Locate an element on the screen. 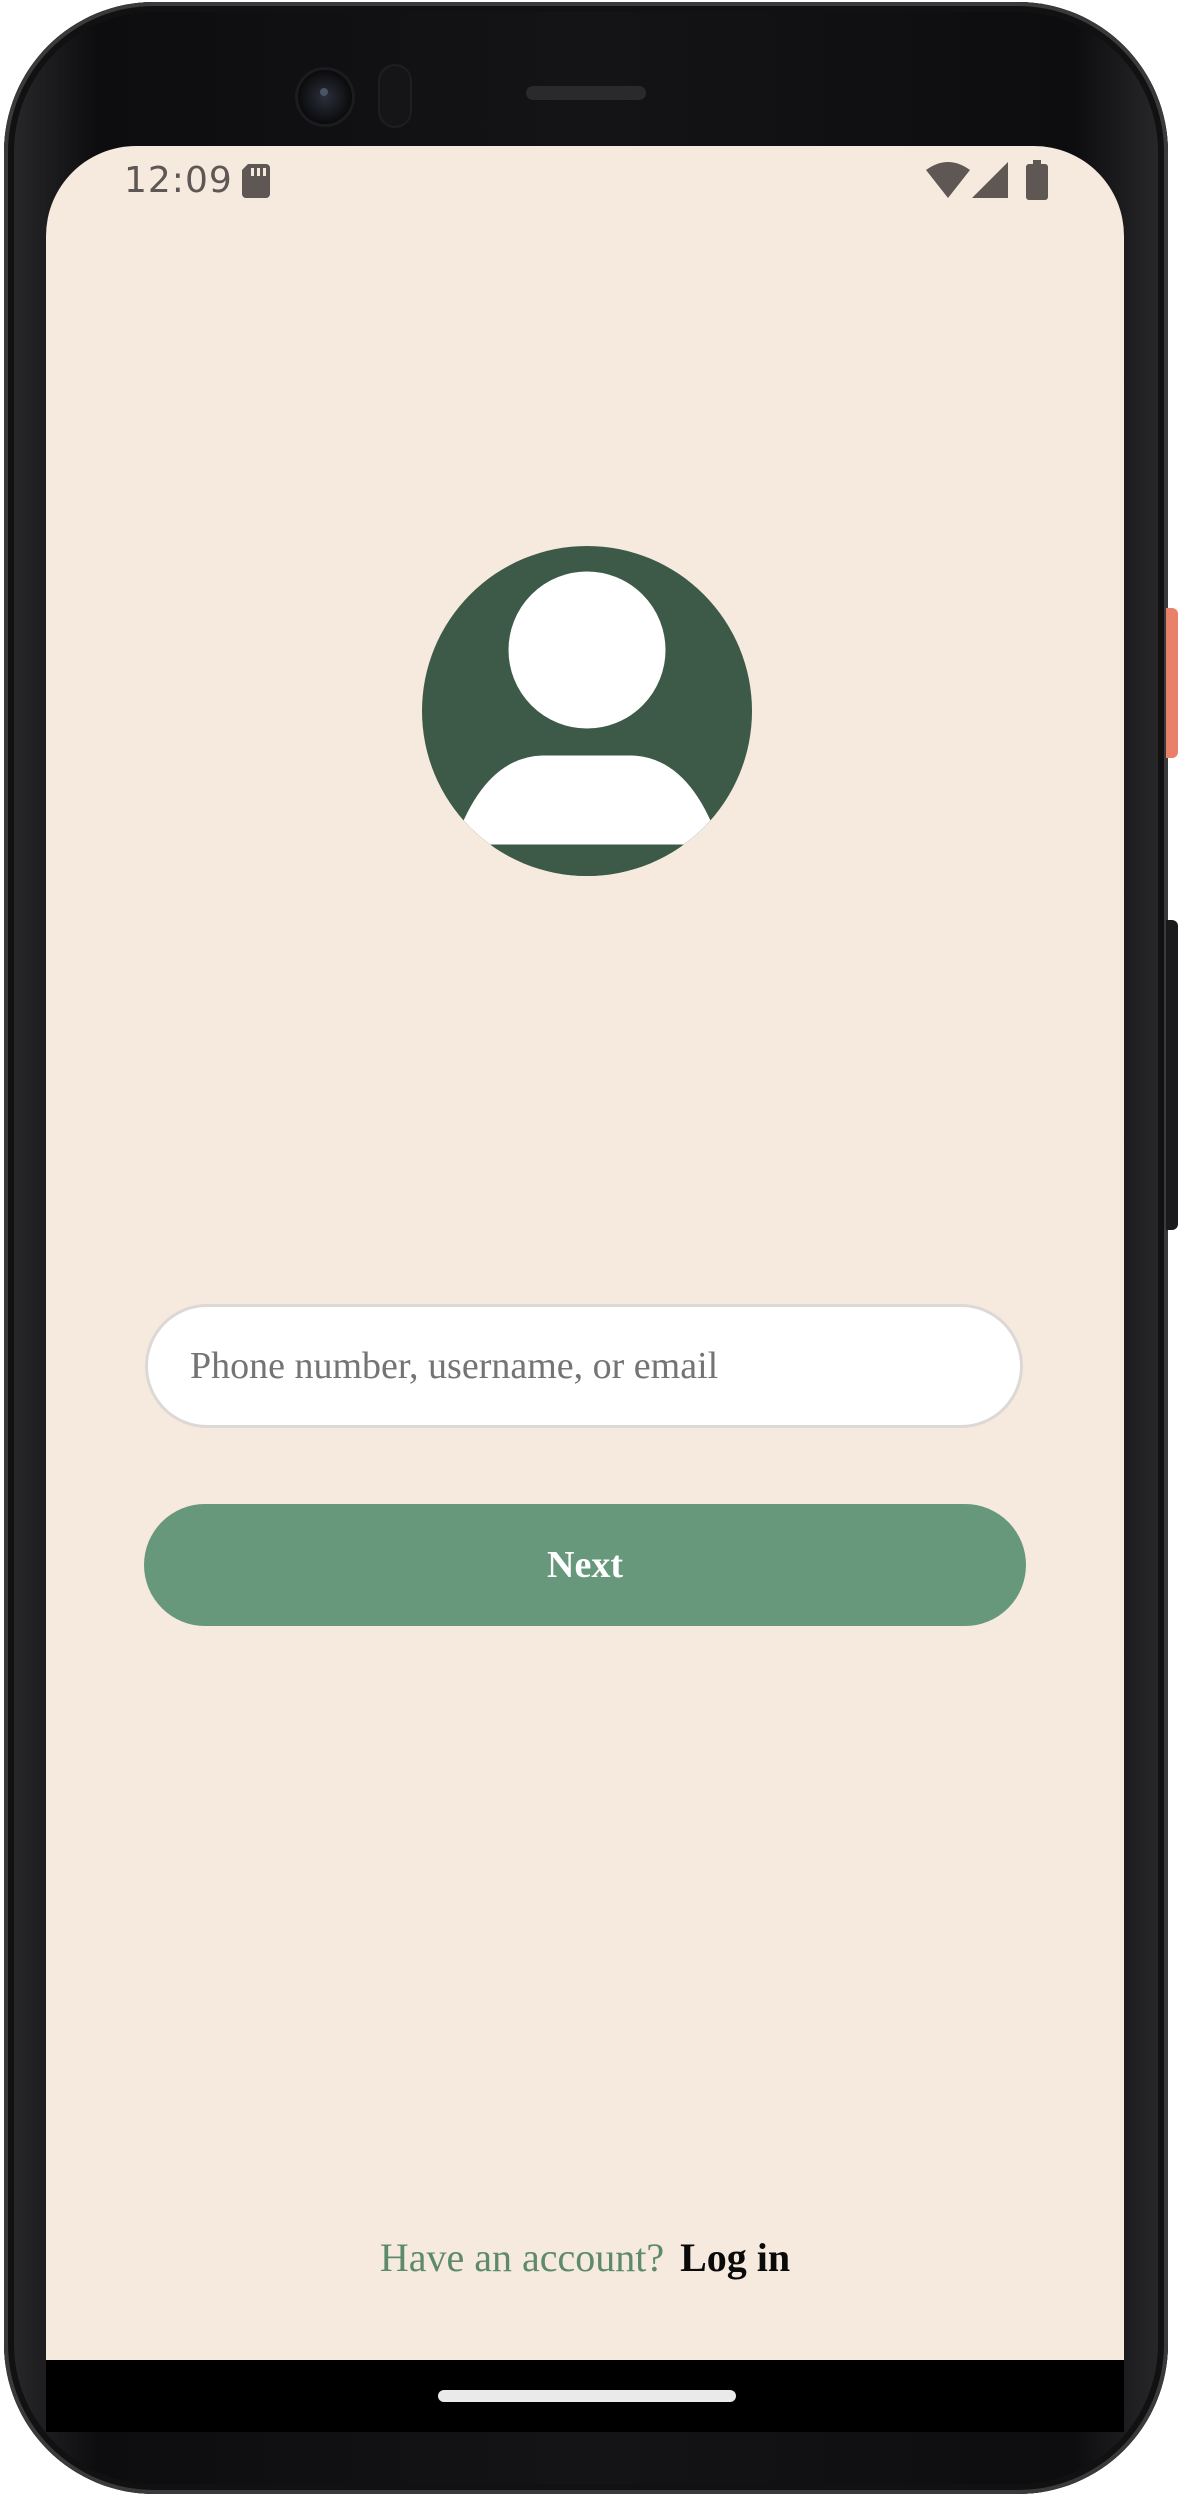 Image resolution: width=1178 pixels, height=2498 pixels. earpiece-speaker is located at coordinates (586, 93).